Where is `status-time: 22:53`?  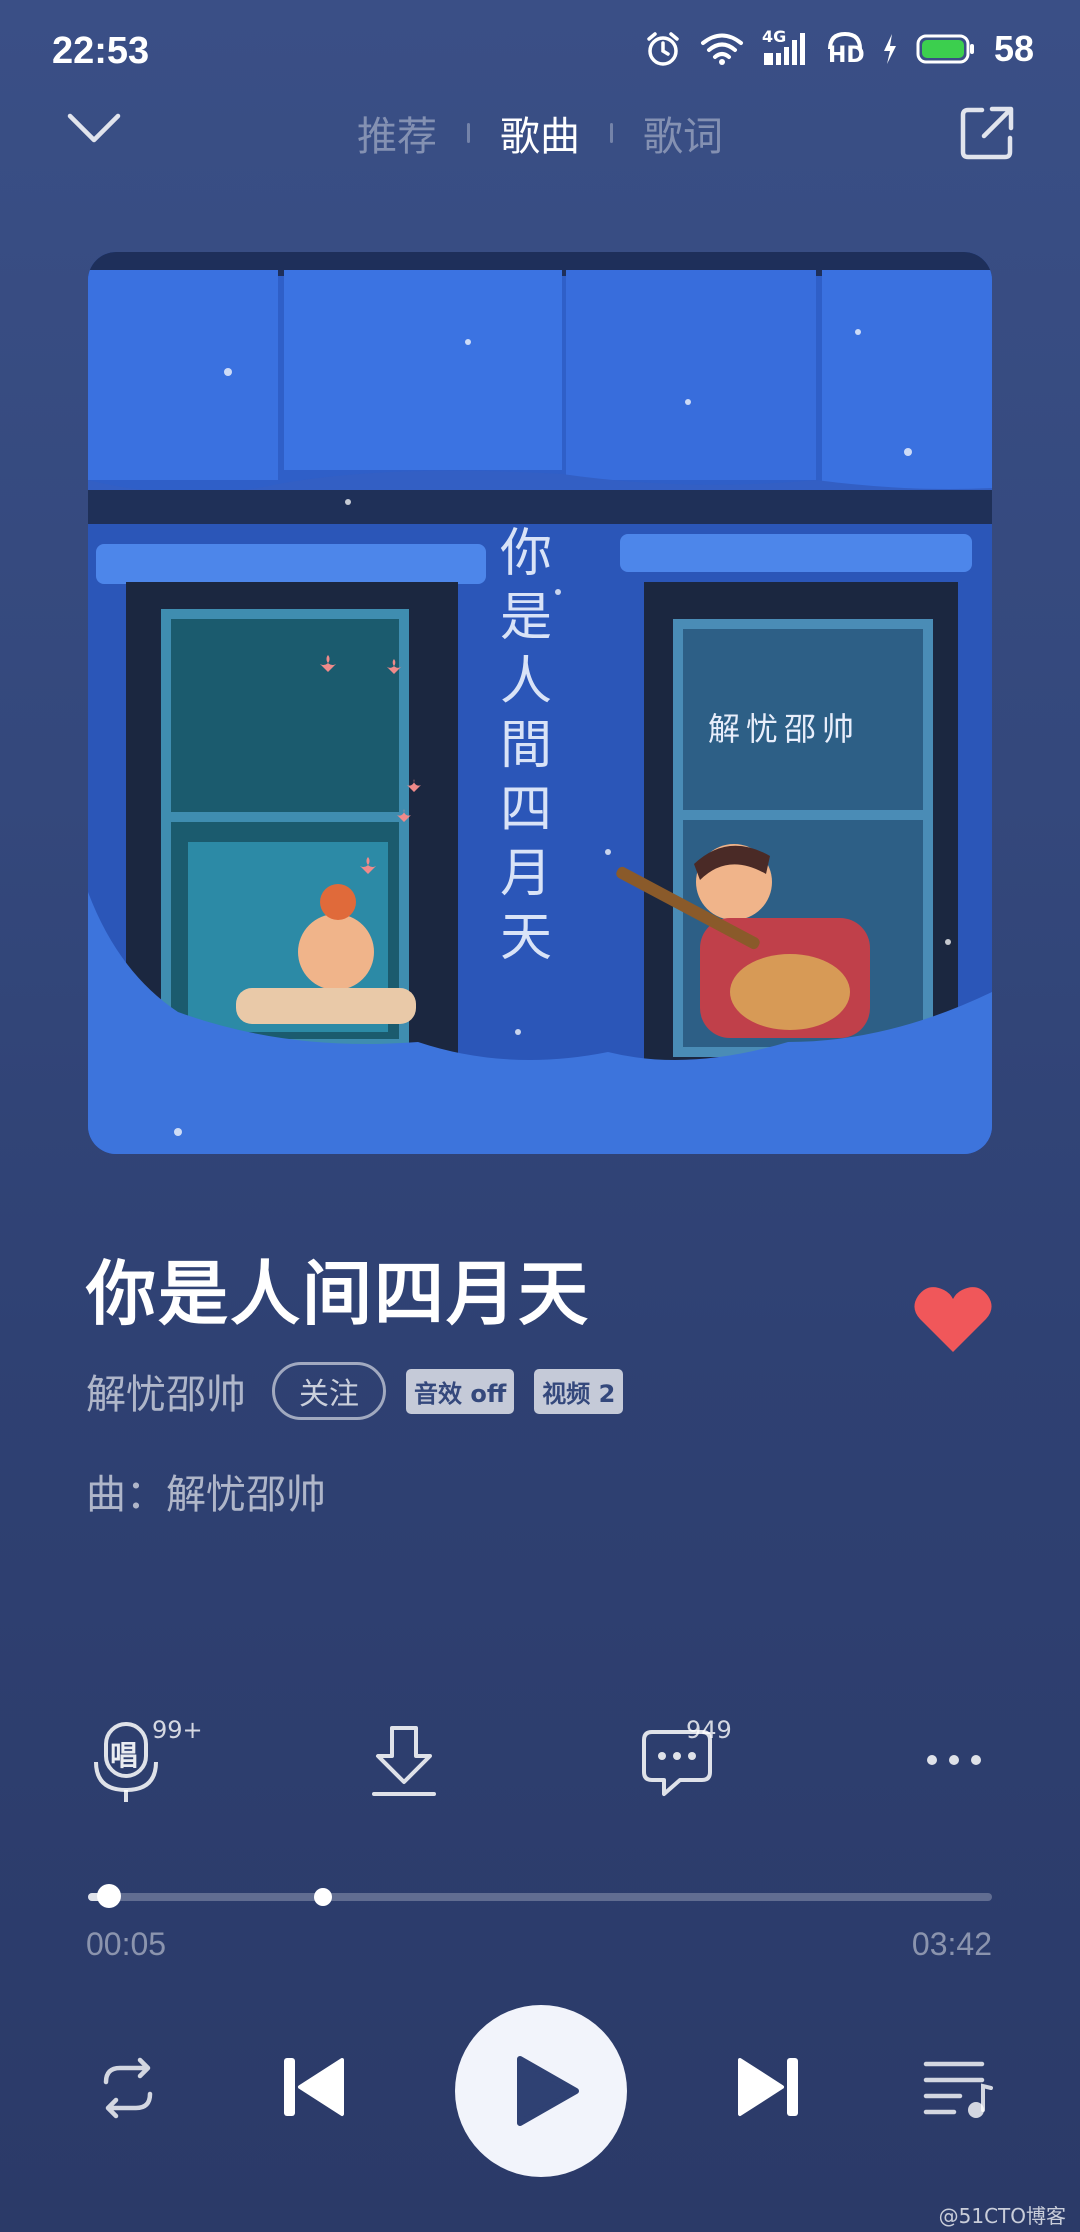 status-time: 22:53 is located at coordinates (101, 51).